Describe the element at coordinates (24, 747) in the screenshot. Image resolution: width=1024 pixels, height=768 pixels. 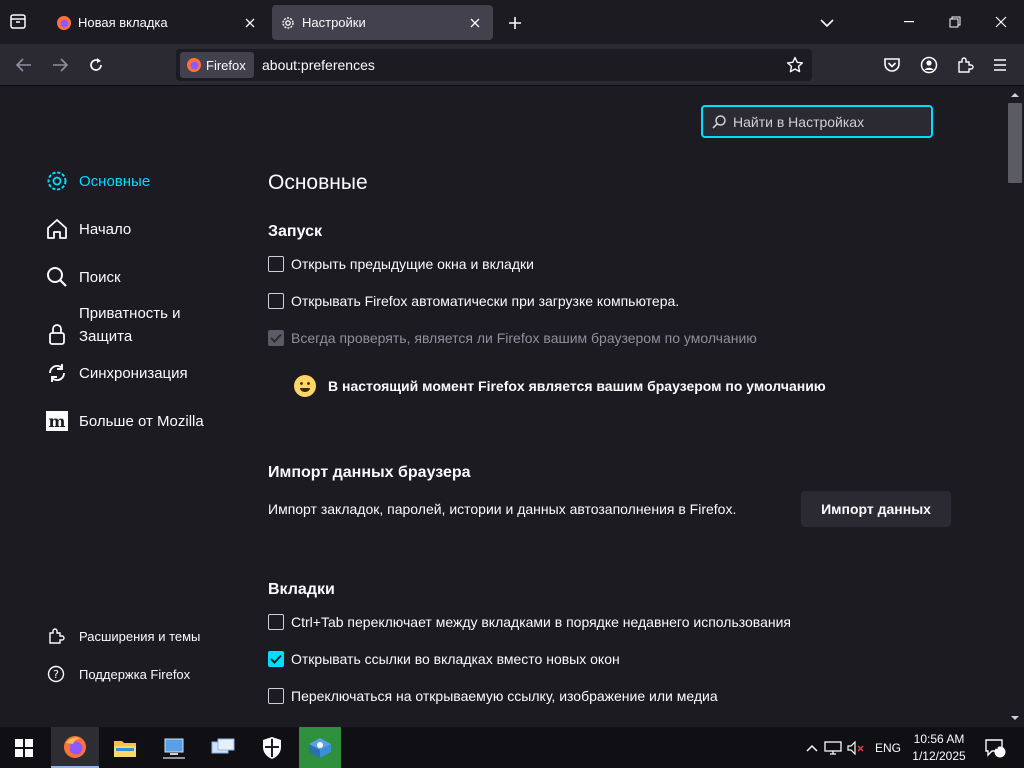
I see `start-button` at that location.